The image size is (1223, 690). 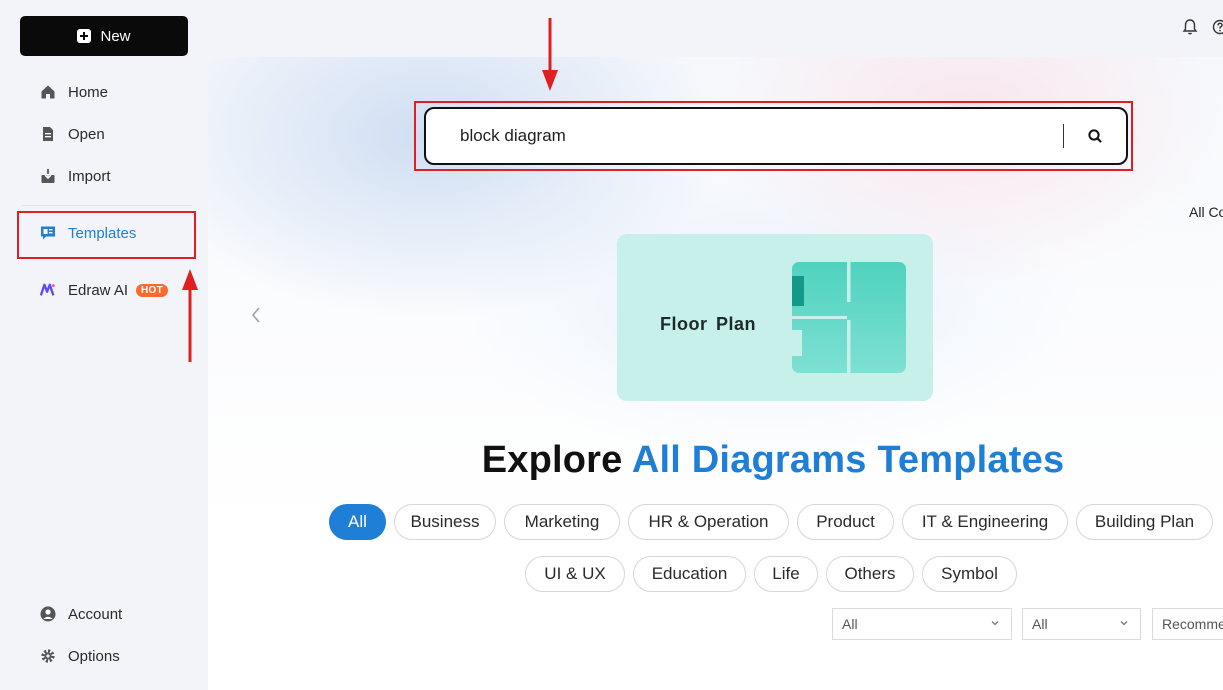 What do you see at coordinates (985, 522) in the screenshot?
I see `chip-it-engineering: IT & Engineering` at bounding box center [985, 522].